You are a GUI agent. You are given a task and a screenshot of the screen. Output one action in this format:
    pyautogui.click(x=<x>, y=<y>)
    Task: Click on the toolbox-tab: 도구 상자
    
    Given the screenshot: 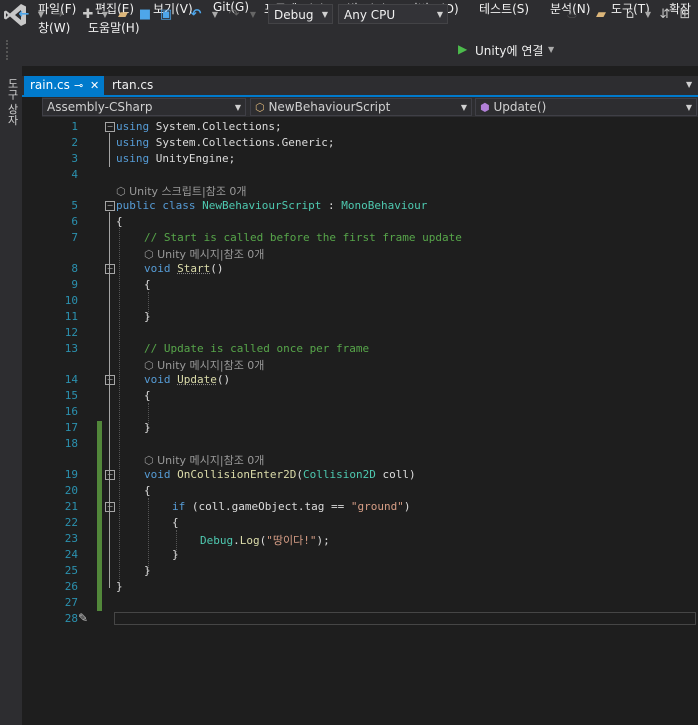 What is the action you would take?
    pyautogui.click(x=11, y=102)
    